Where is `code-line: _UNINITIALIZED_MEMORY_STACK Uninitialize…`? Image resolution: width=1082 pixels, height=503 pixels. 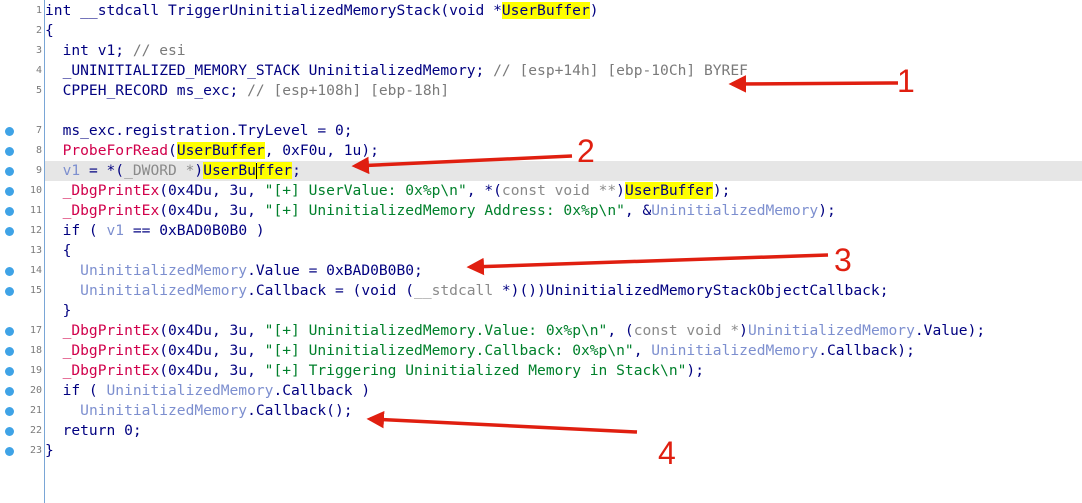
code-line: _UNINITIALIZED_MEMORY_STACK Uninitialize… is located at coordinates (563, 71).